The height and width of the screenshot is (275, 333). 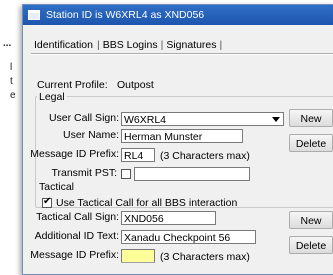 I want to click on title-bar: Station ID is W6XRL4 as XND056, so click(x=178, y=15).